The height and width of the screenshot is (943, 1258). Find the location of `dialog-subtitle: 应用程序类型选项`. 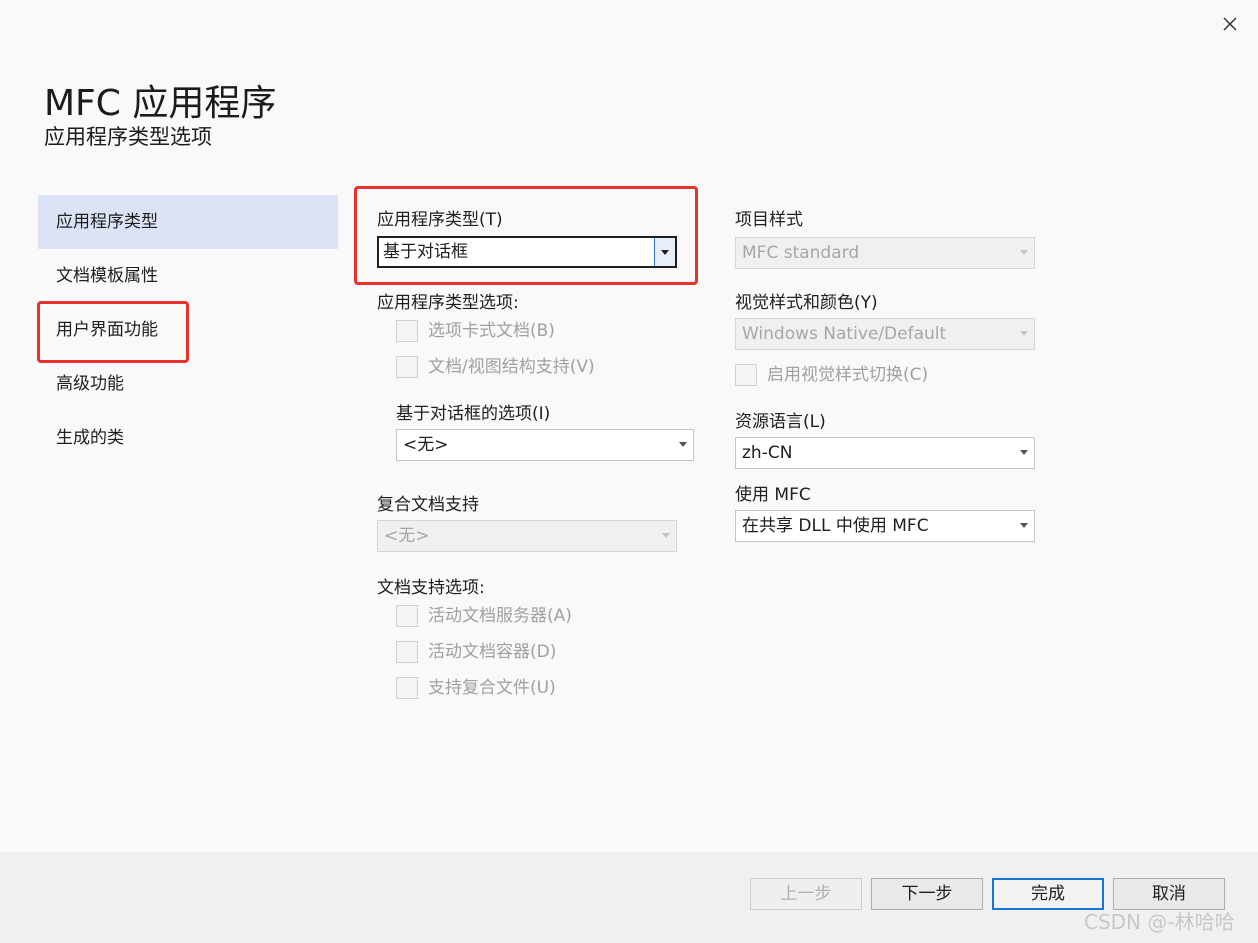

dialog-subtitle: 应用程序类型选项 is located at coordinates (128, 137).